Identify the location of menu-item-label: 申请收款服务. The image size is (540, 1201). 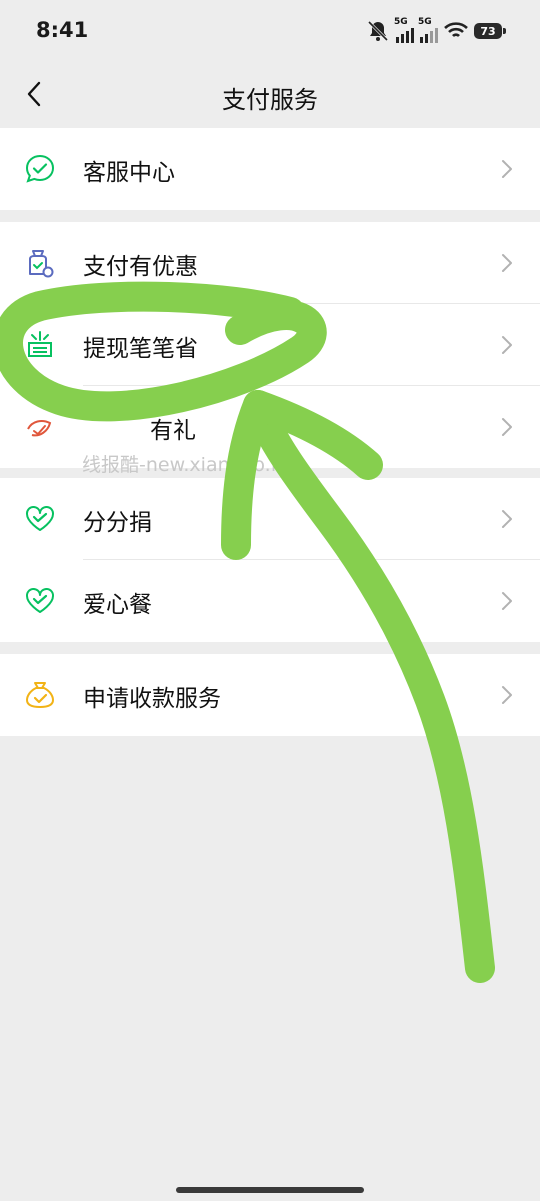
(152, 699).